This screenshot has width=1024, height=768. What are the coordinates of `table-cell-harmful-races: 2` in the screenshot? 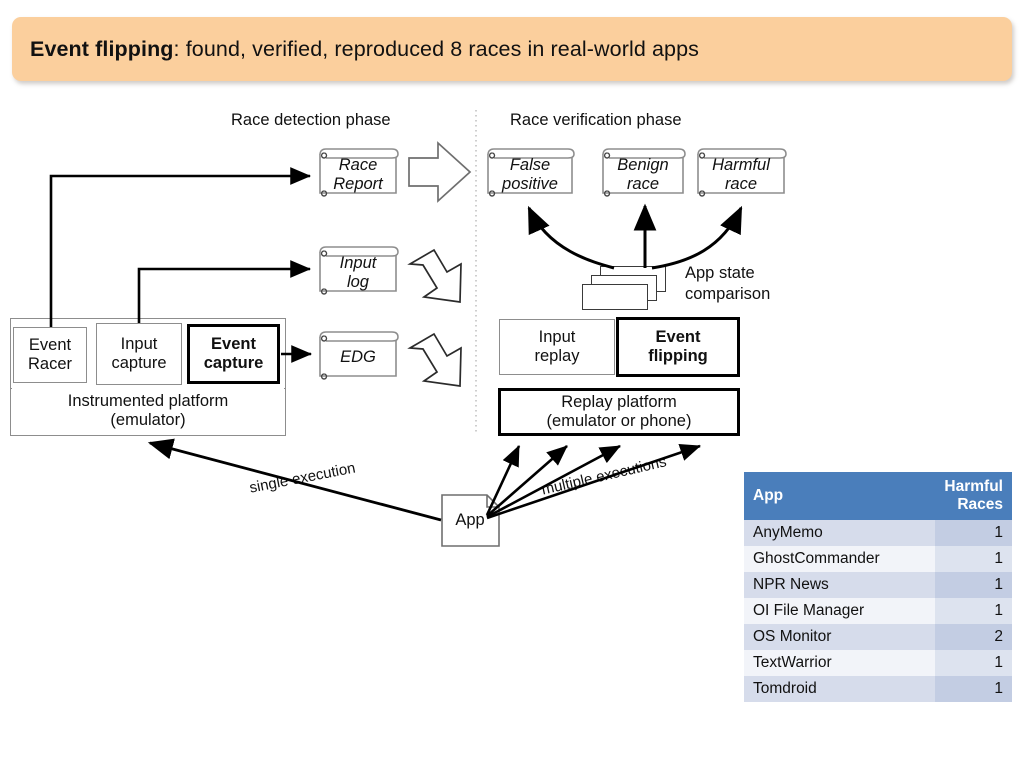 It's located at (973, 636).